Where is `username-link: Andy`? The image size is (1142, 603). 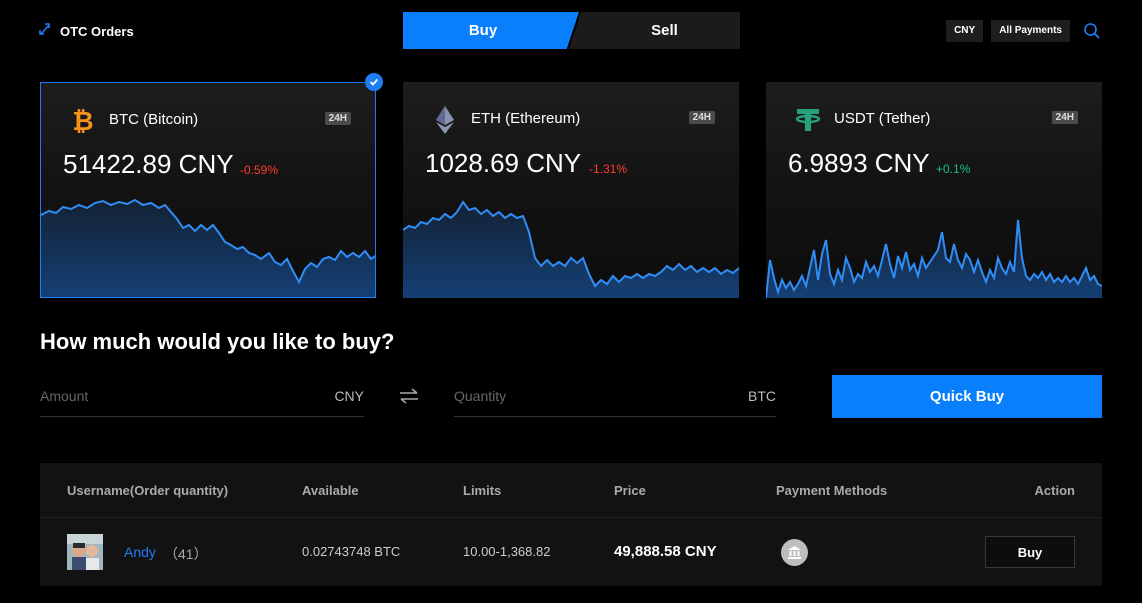
username-link: Andy is located at coordinates (140, 552).